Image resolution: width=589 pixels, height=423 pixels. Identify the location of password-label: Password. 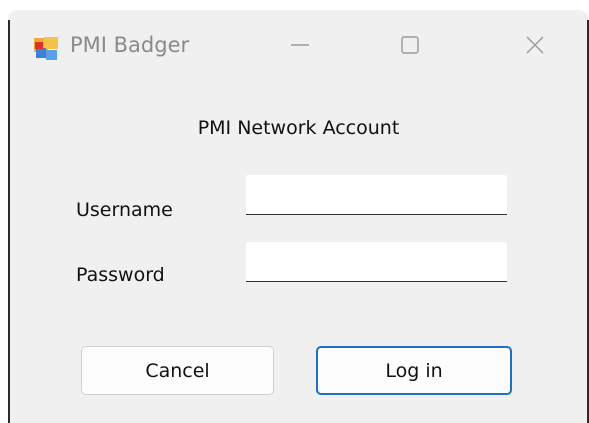
(120, 275).